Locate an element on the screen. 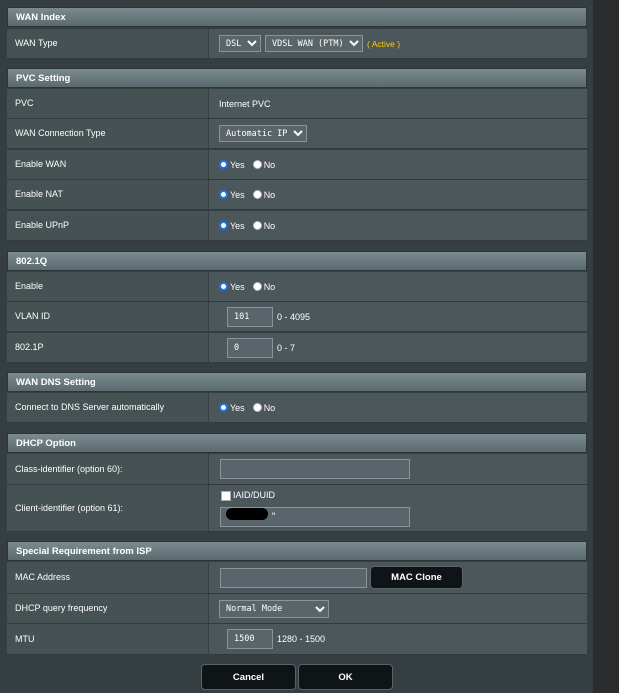  enable-nat-no-radio is located at coordinates (257, 194).